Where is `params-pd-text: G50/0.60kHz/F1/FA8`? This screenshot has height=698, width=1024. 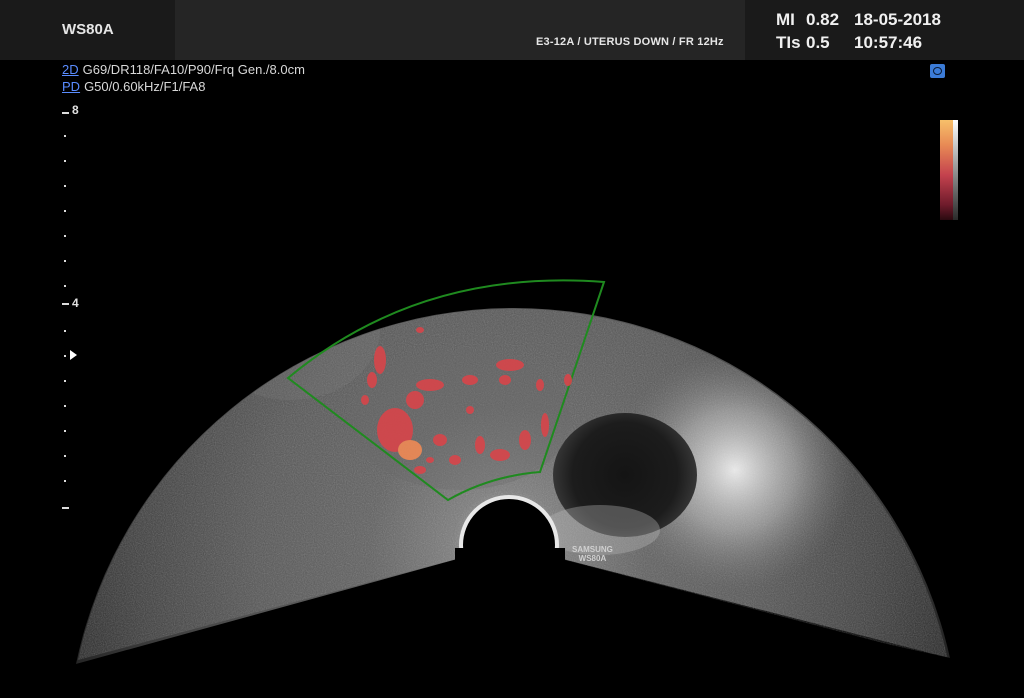 params-pd-text: G50/0.60kHz/F1/FA8 is located at coordinates (145, 86).